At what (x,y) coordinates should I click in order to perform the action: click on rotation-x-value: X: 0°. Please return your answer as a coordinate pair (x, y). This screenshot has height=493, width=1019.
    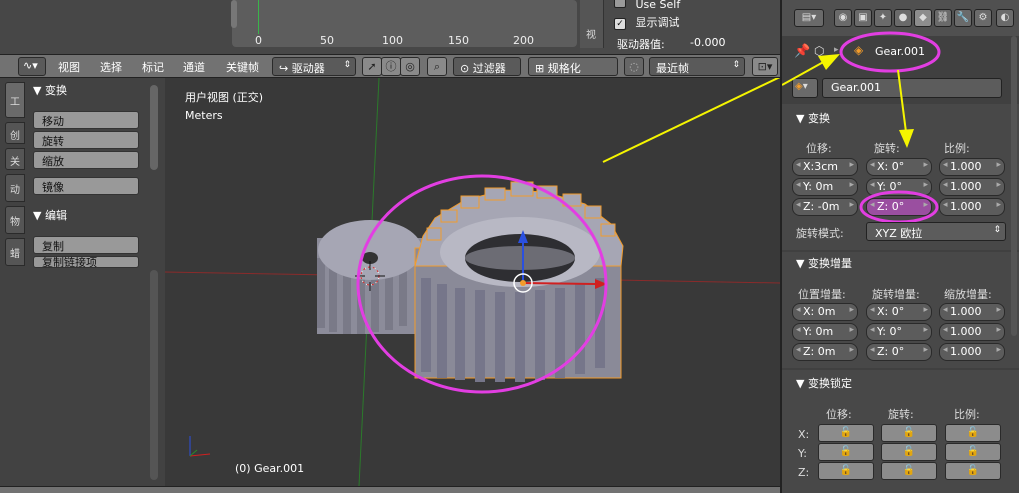
    Looking at the image, I should click on (891, 166).